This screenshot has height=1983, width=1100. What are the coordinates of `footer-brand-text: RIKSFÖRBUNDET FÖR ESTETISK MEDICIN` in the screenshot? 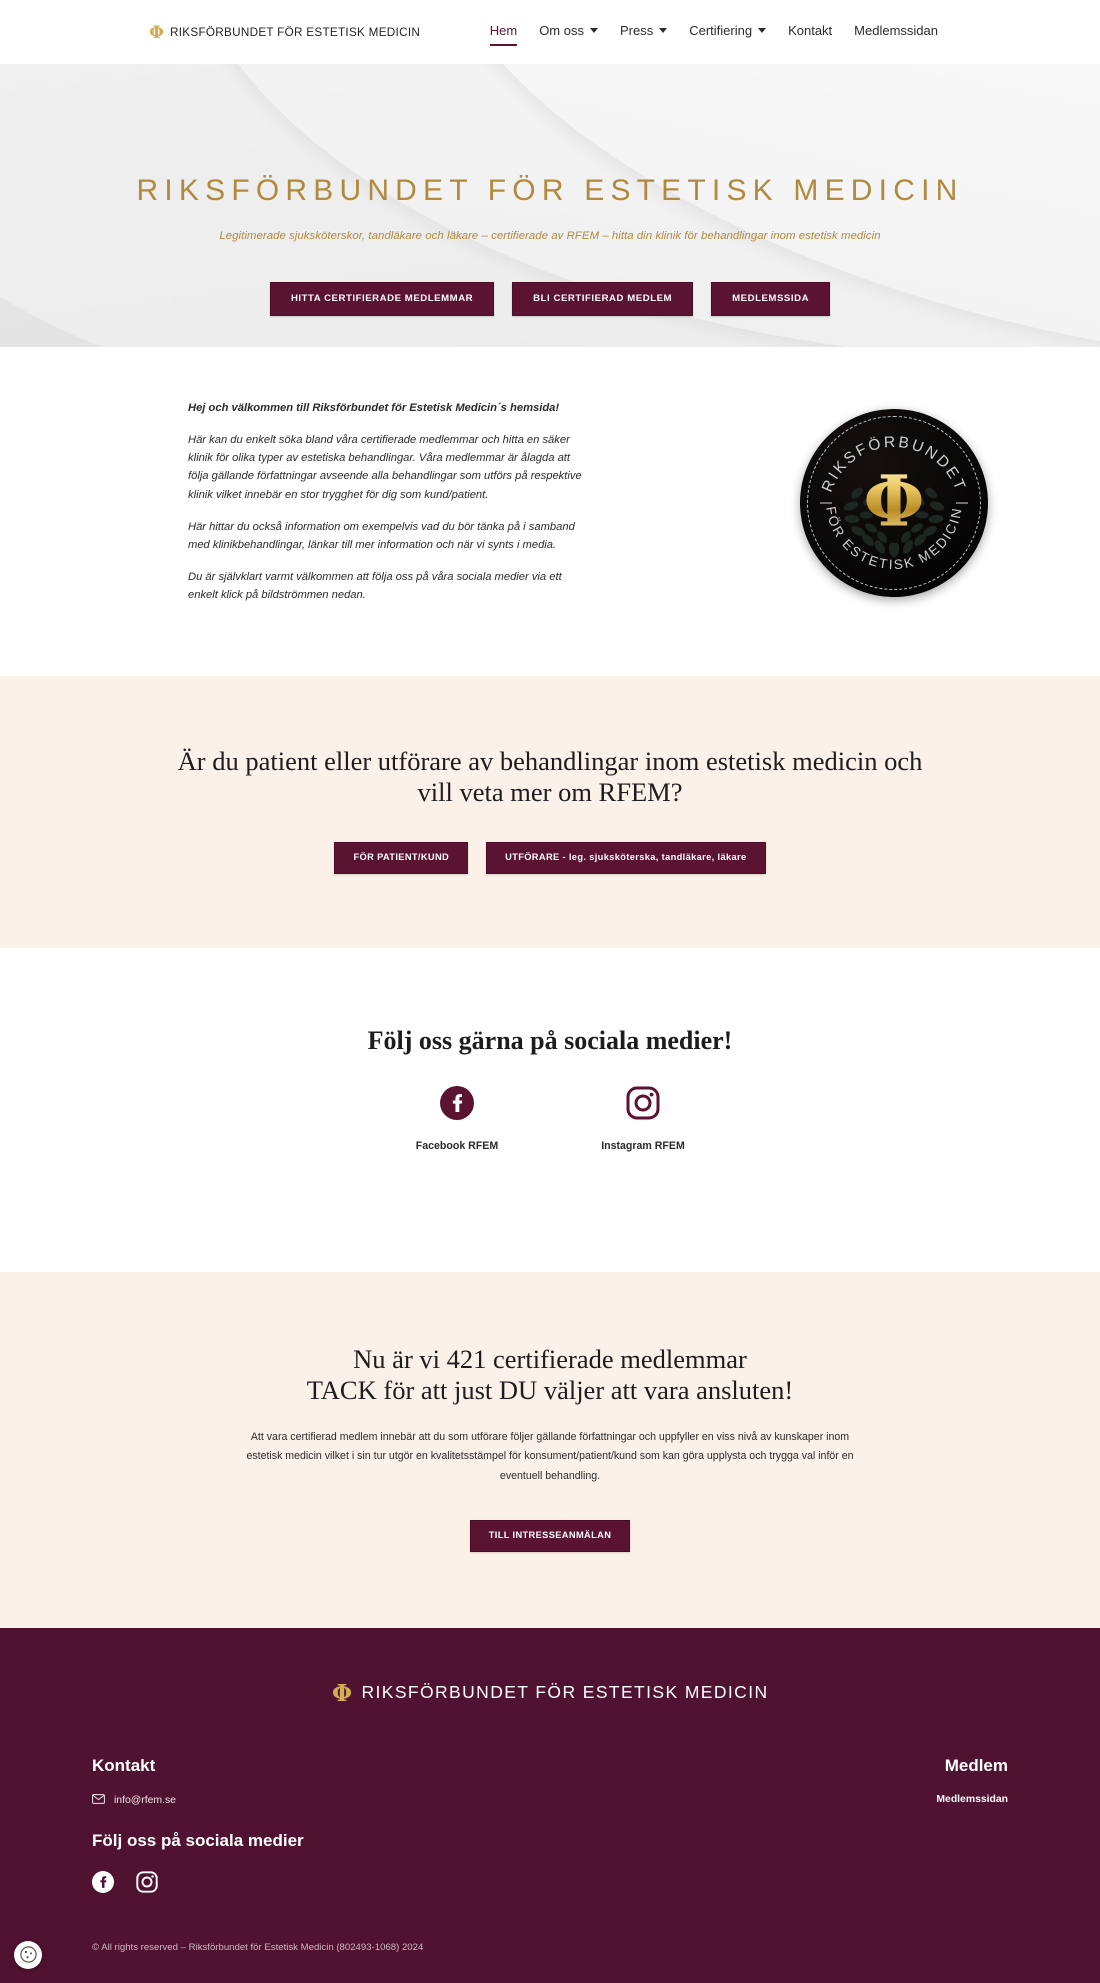 It's located at (565, 1692).